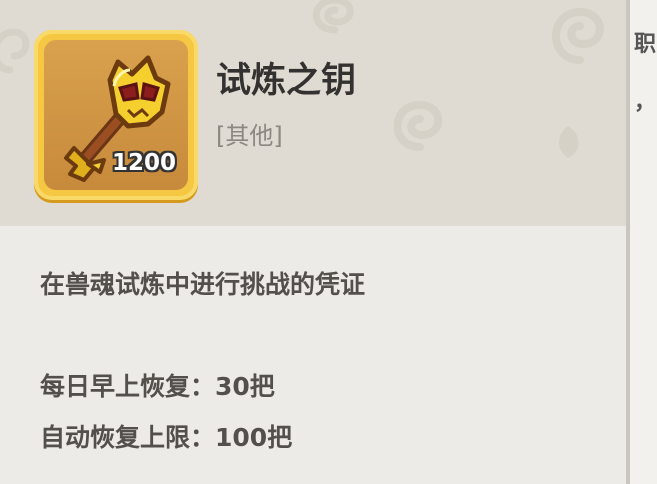 The height and width of the screenshot is (484, 657). I want to click on item-icon-frame: 1200, so click(116, 115).